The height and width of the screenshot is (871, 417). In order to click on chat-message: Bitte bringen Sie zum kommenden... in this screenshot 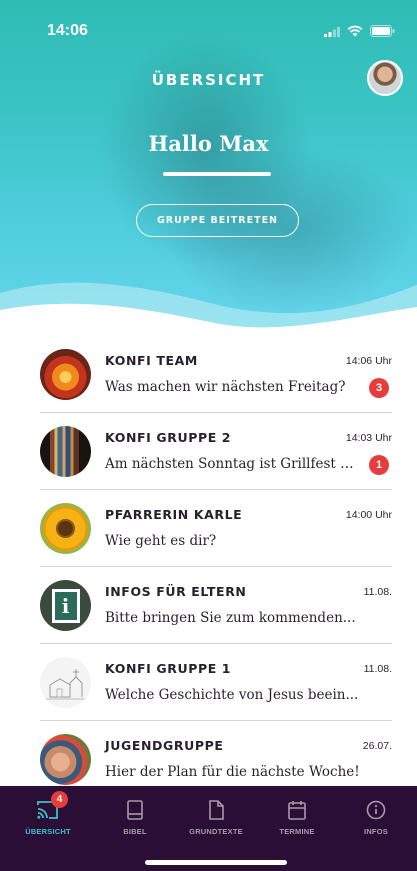, I will do `click(230, 618)`.